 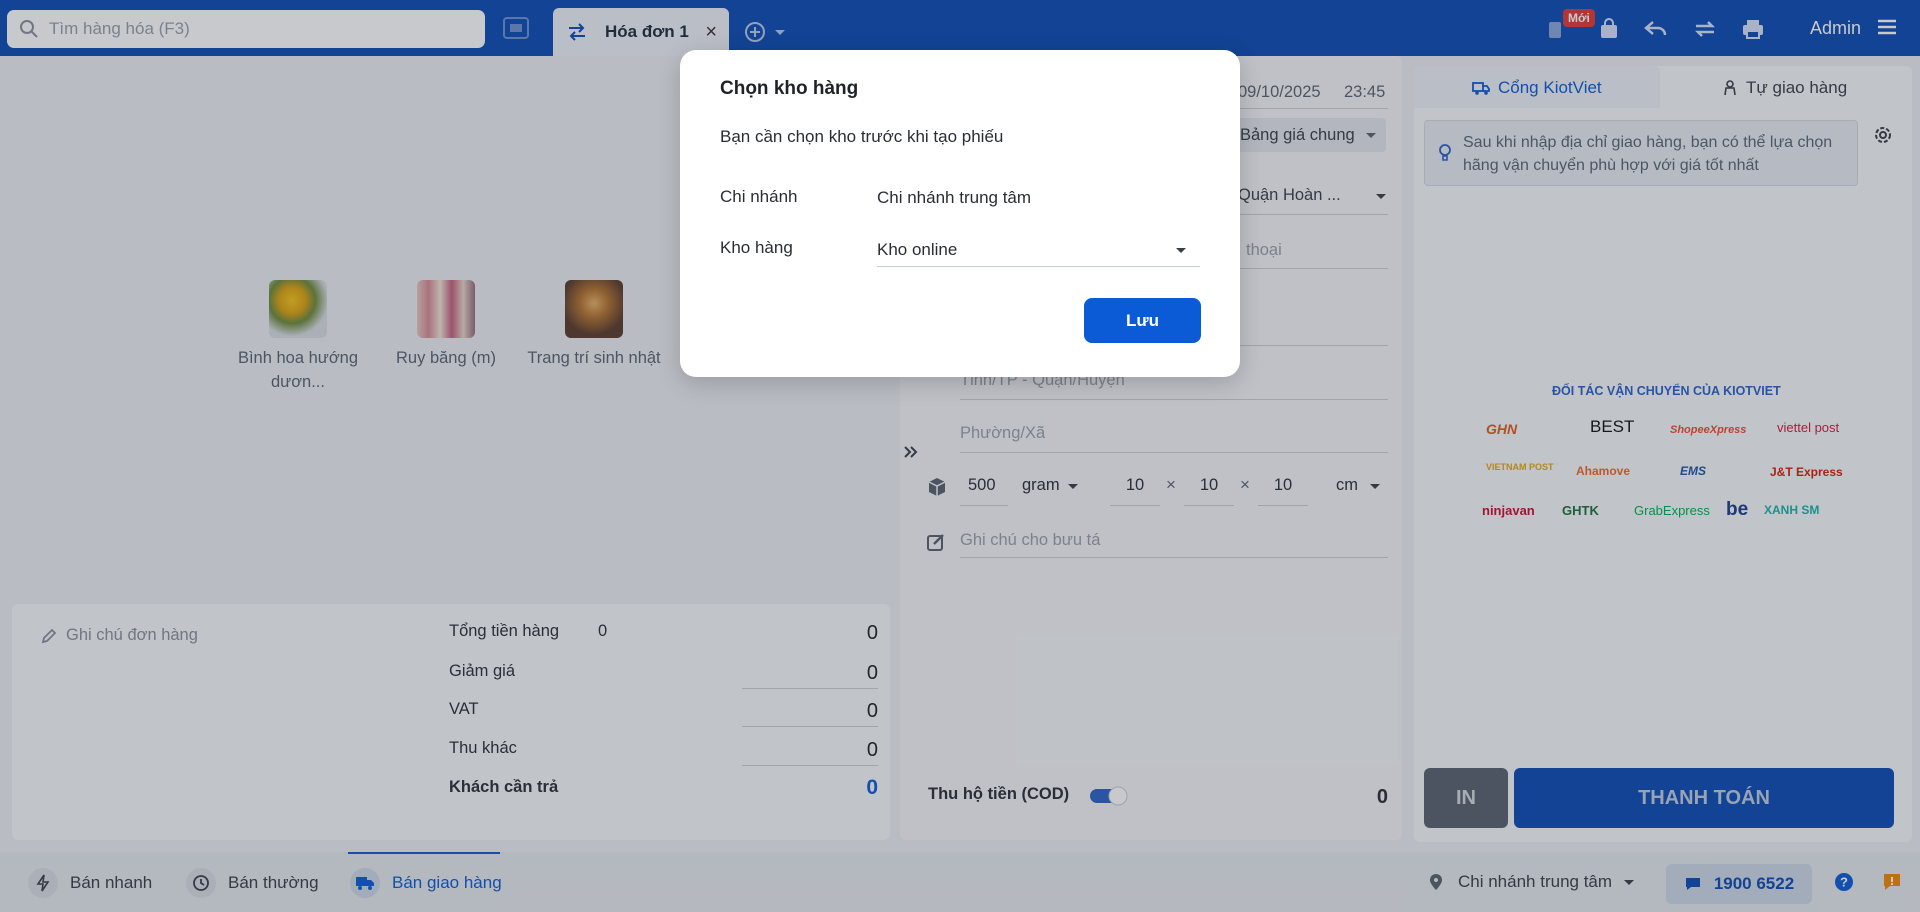 I want to click on warehouse-value: Kho online, so click(x=917, y=249).